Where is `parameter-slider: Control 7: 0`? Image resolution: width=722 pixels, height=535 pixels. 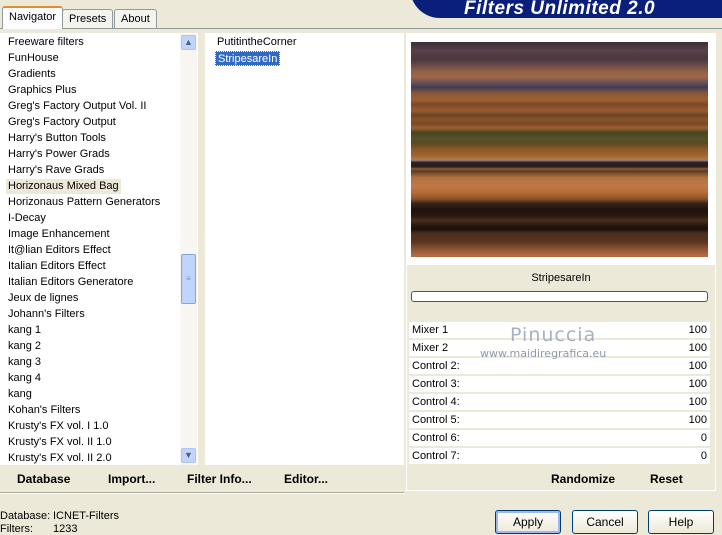 parameter-slider: Control 7: 0 is located at coordinates (559, 456).